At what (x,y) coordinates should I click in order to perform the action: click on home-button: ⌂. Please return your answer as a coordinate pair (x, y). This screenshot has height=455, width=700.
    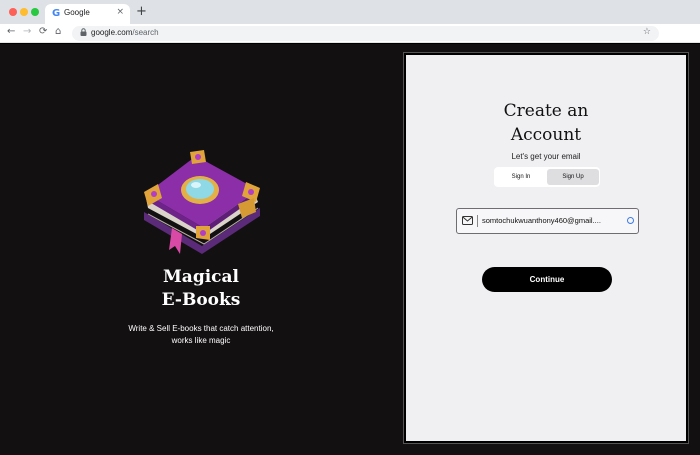
    Looking at the image, I should click on (58, 31).